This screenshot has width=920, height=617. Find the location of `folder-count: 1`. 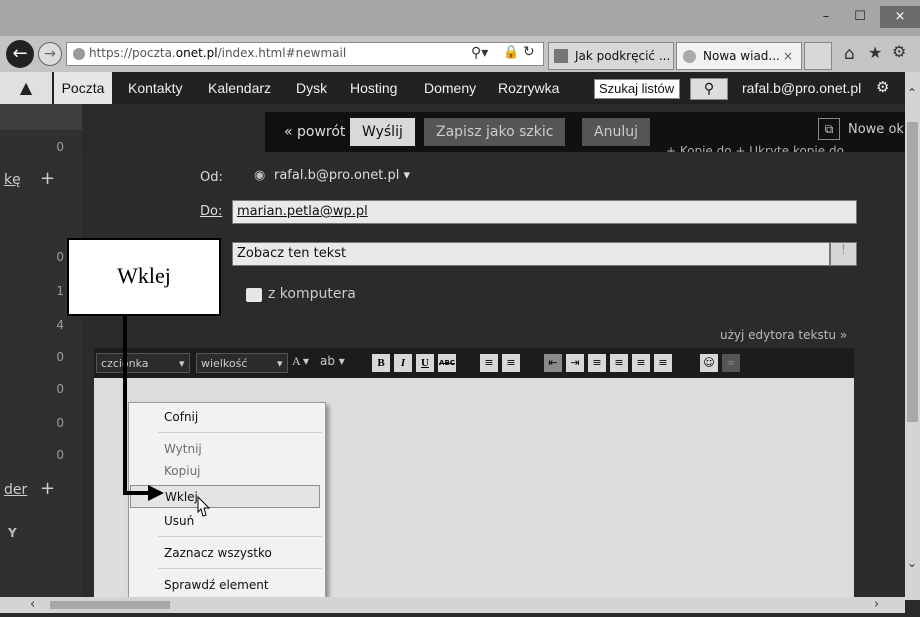

folder-count: 1 is located at coordinates (60, 291).